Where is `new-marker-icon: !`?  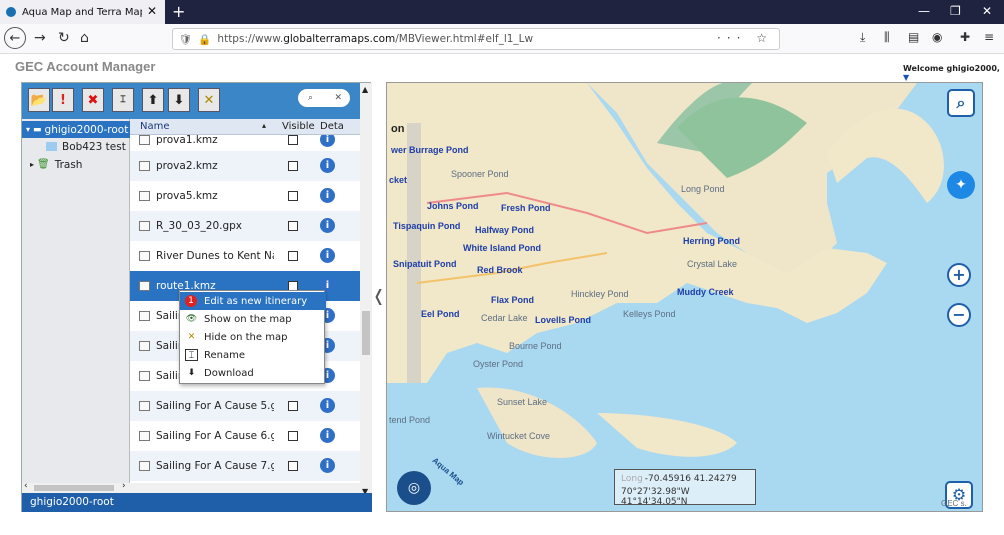 new-marker-icon: ! is located at coordinates (63, 100).